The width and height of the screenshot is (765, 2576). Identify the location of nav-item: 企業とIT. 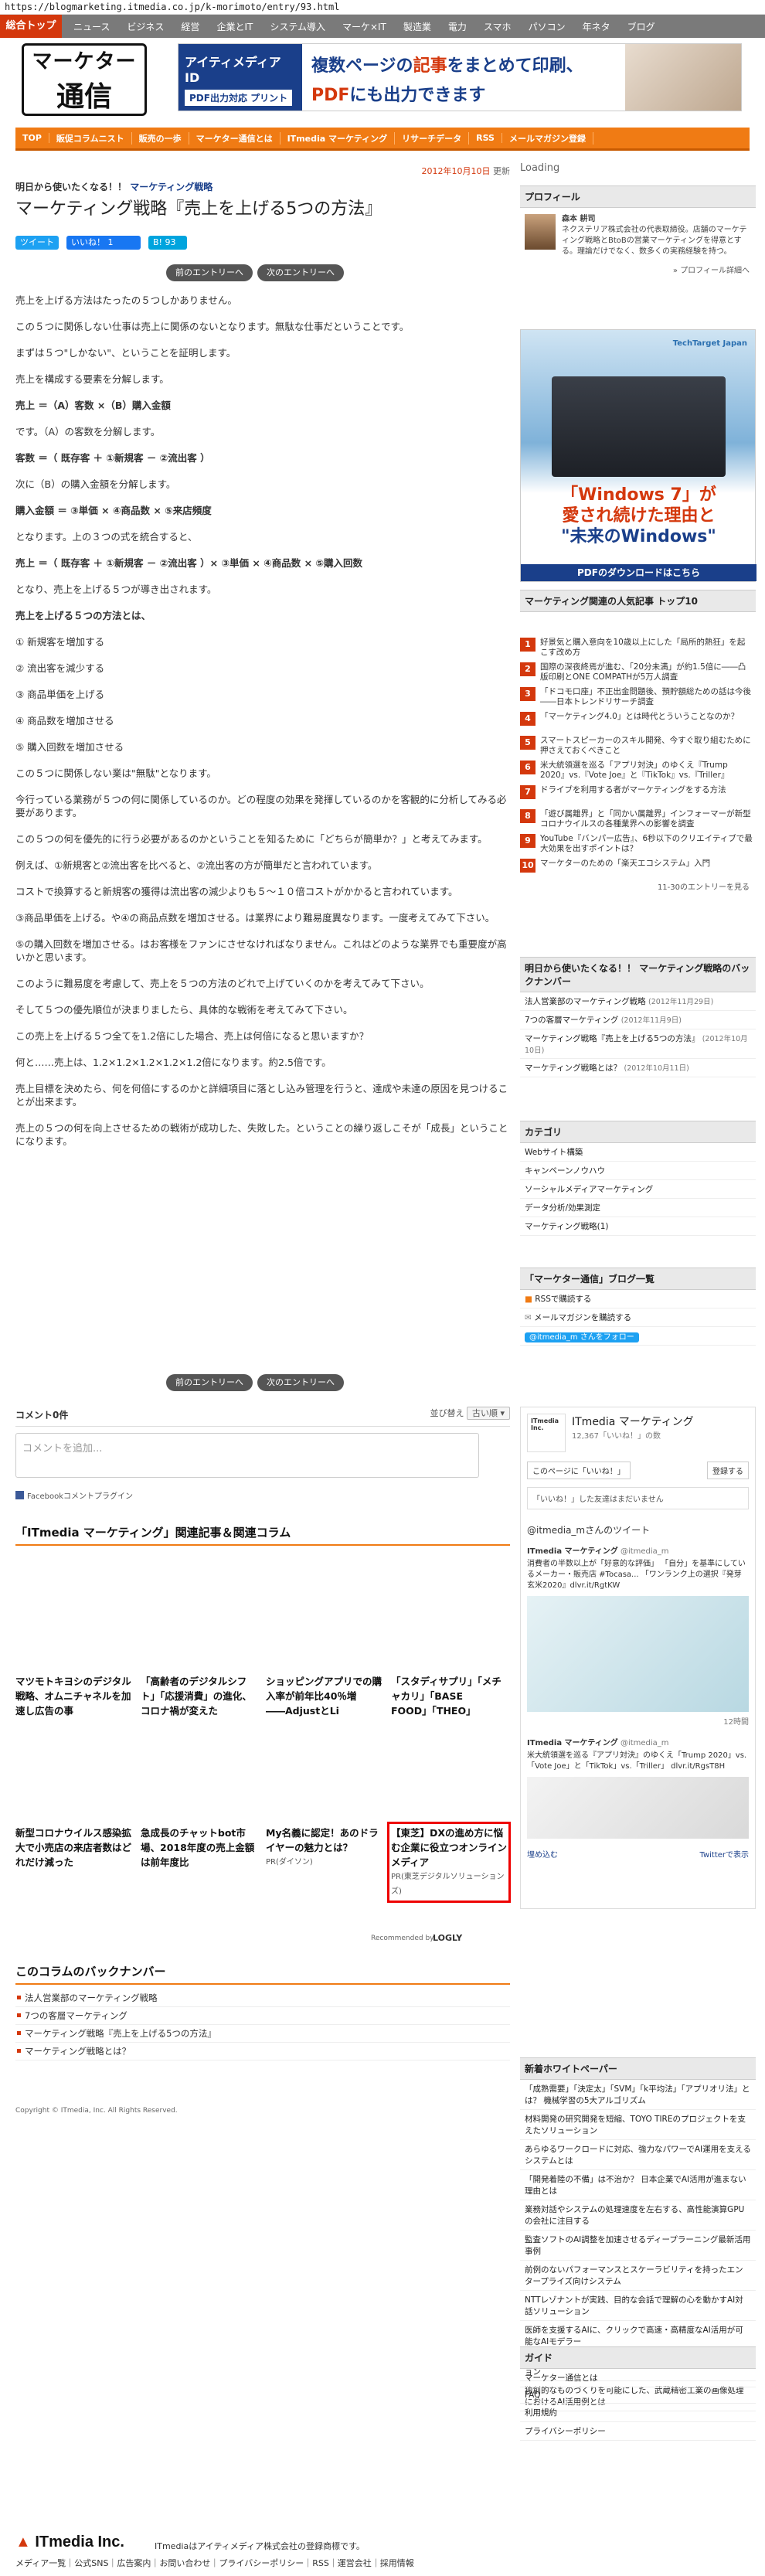
(235, 26).